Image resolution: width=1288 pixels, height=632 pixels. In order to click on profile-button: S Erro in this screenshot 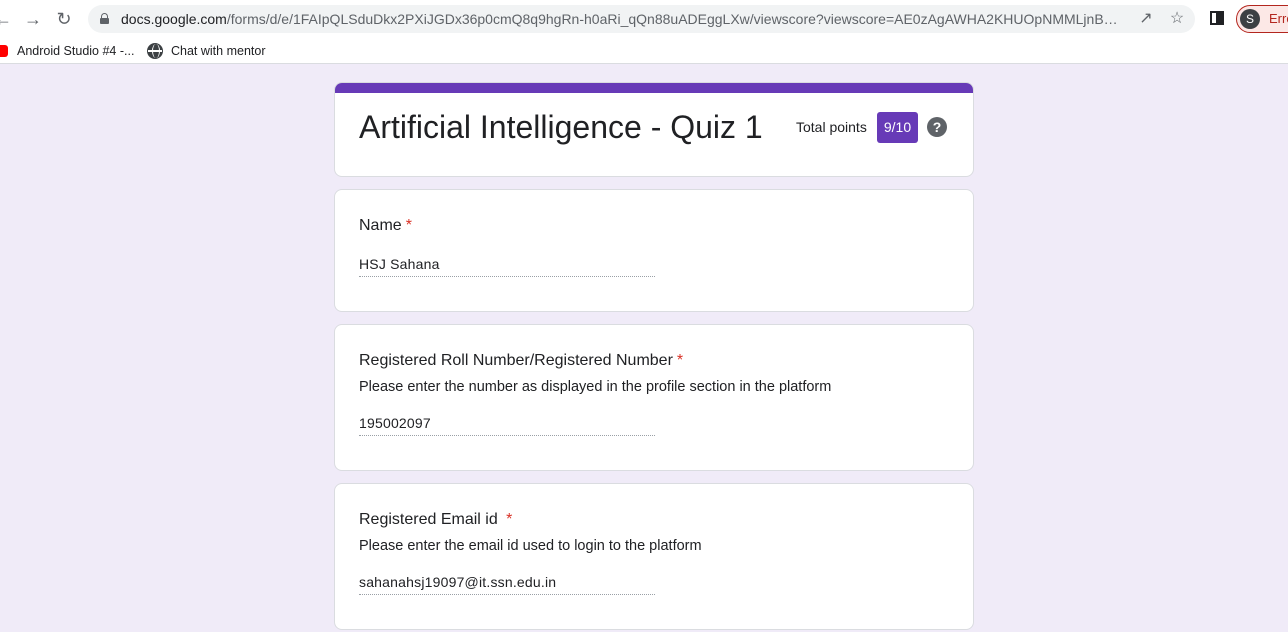, I will do `click(1262, 19)`.